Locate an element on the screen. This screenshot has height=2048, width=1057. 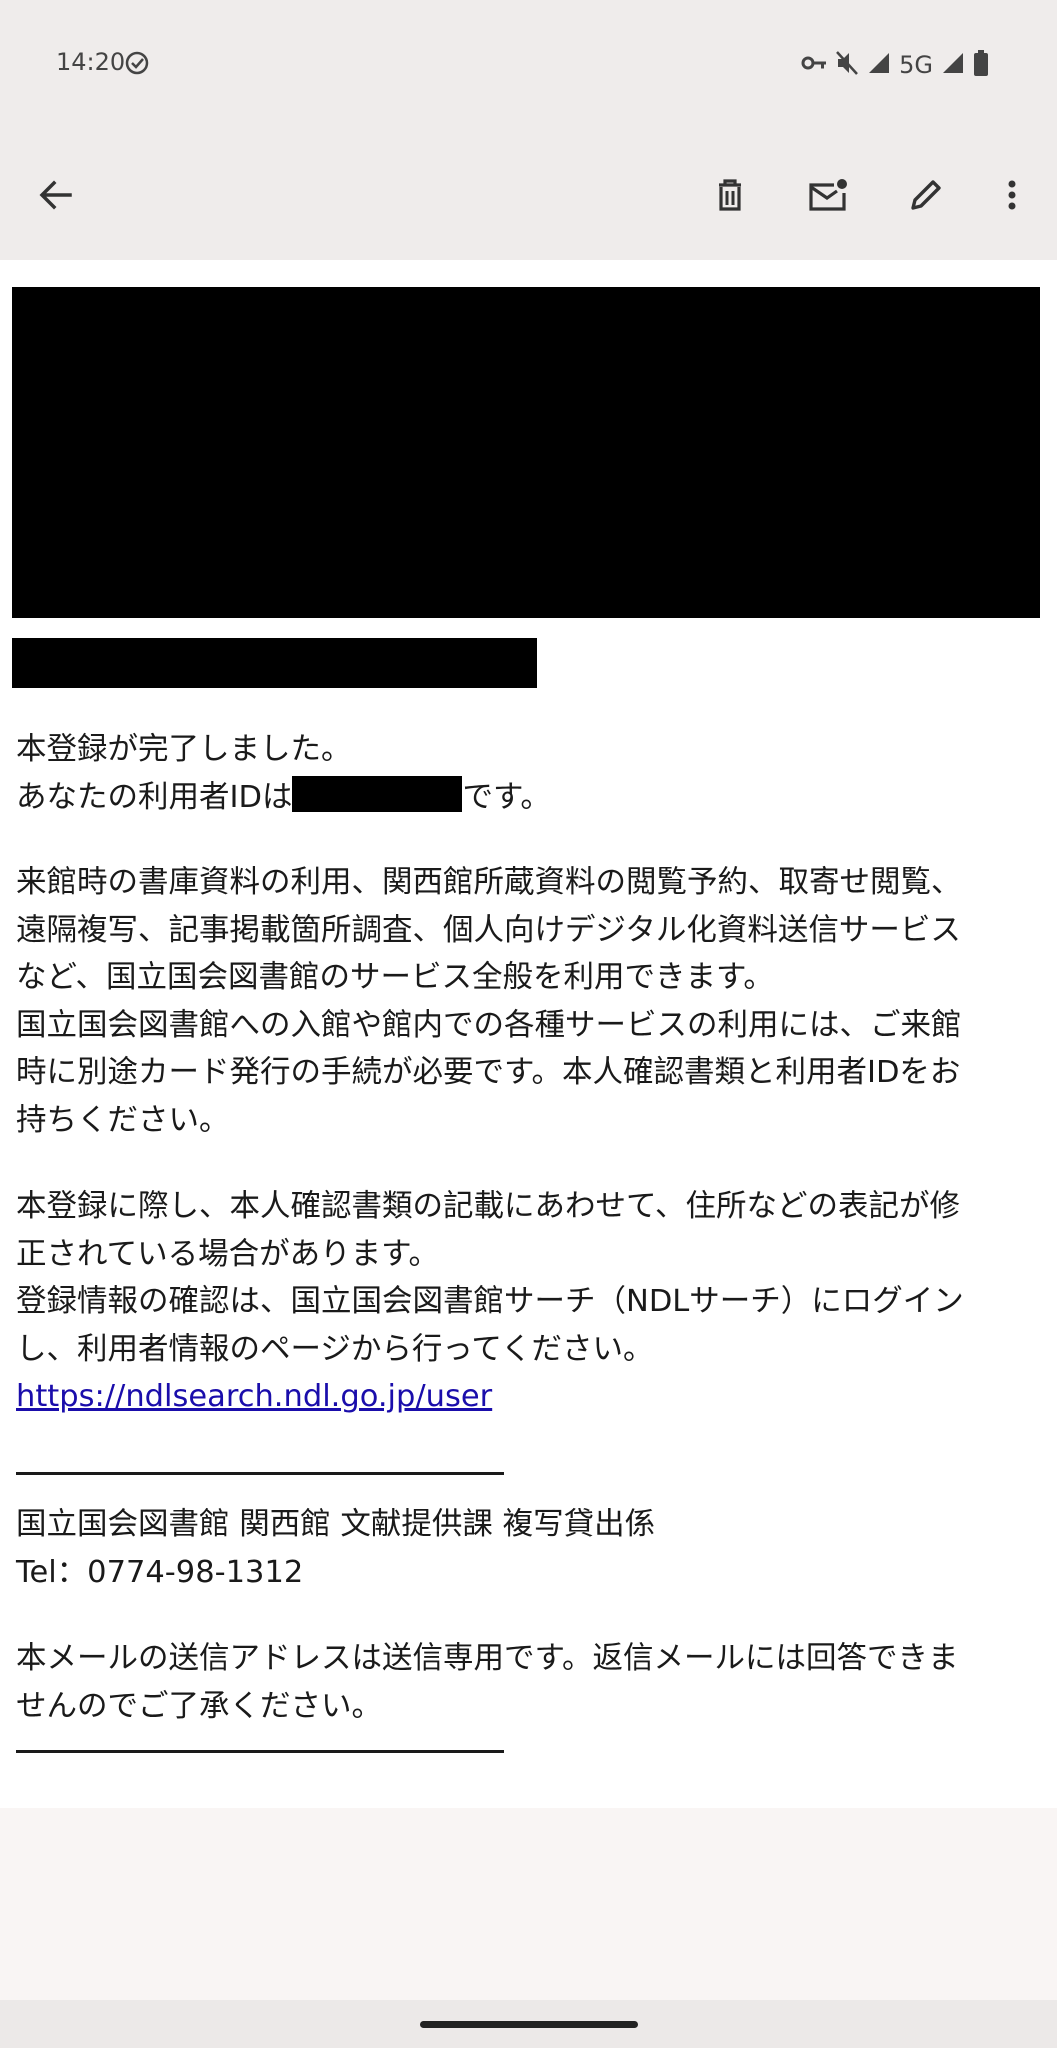
redacted-recipient-name is located at coordinates (274, 663).